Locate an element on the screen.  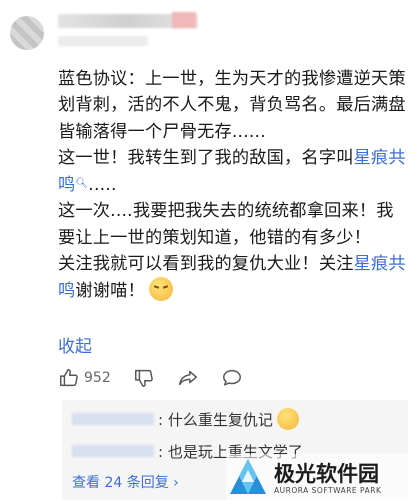
comment-button is located at coordinates (232, 378).